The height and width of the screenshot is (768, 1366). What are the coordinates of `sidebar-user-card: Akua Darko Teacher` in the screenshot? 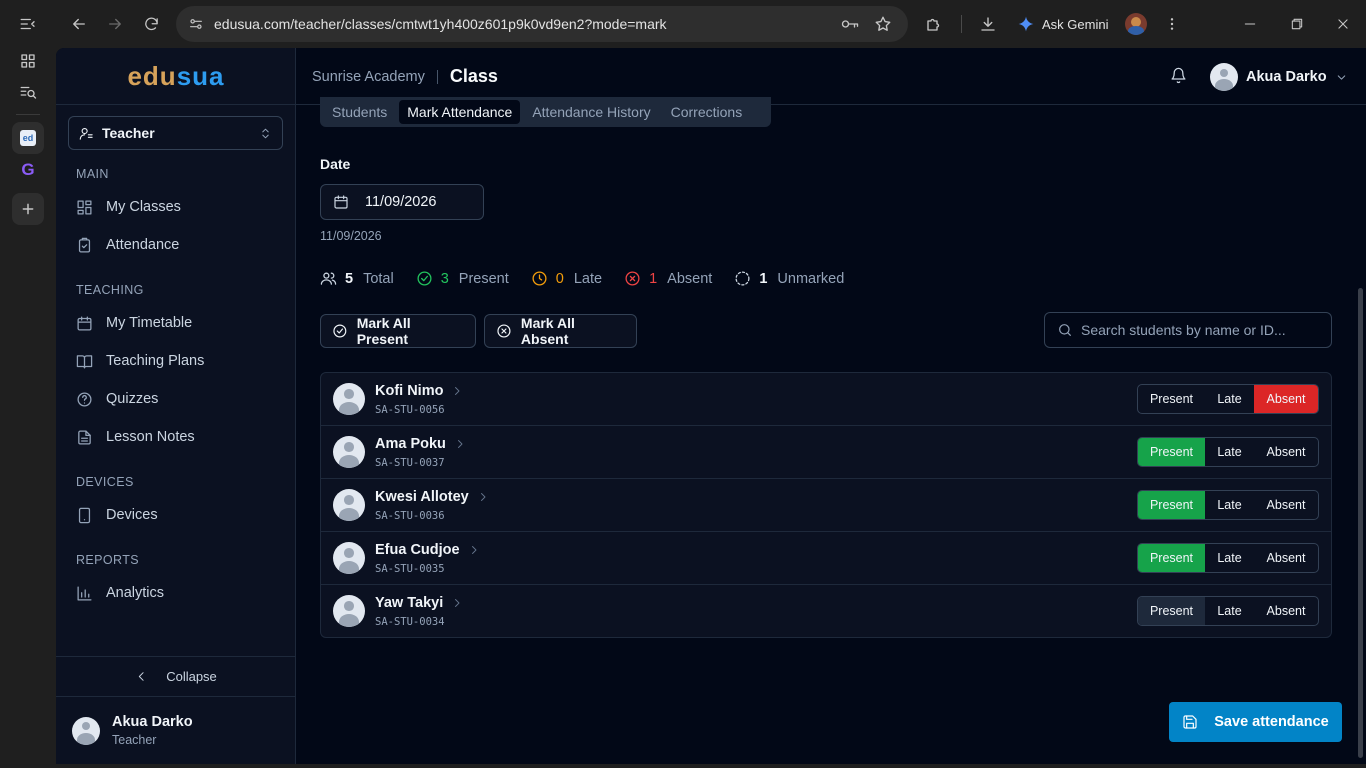 It's located at (132, 730).